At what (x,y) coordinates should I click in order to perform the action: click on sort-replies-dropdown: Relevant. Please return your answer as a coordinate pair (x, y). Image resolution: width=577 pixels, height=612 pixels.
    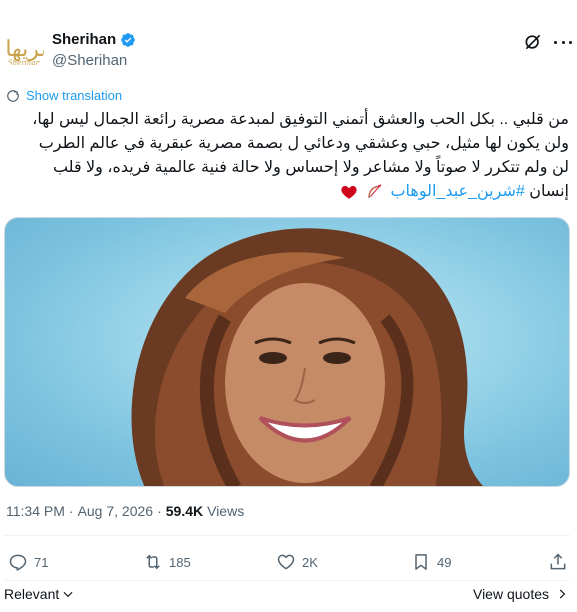
    Looking at the image, I should click on (39, 594).